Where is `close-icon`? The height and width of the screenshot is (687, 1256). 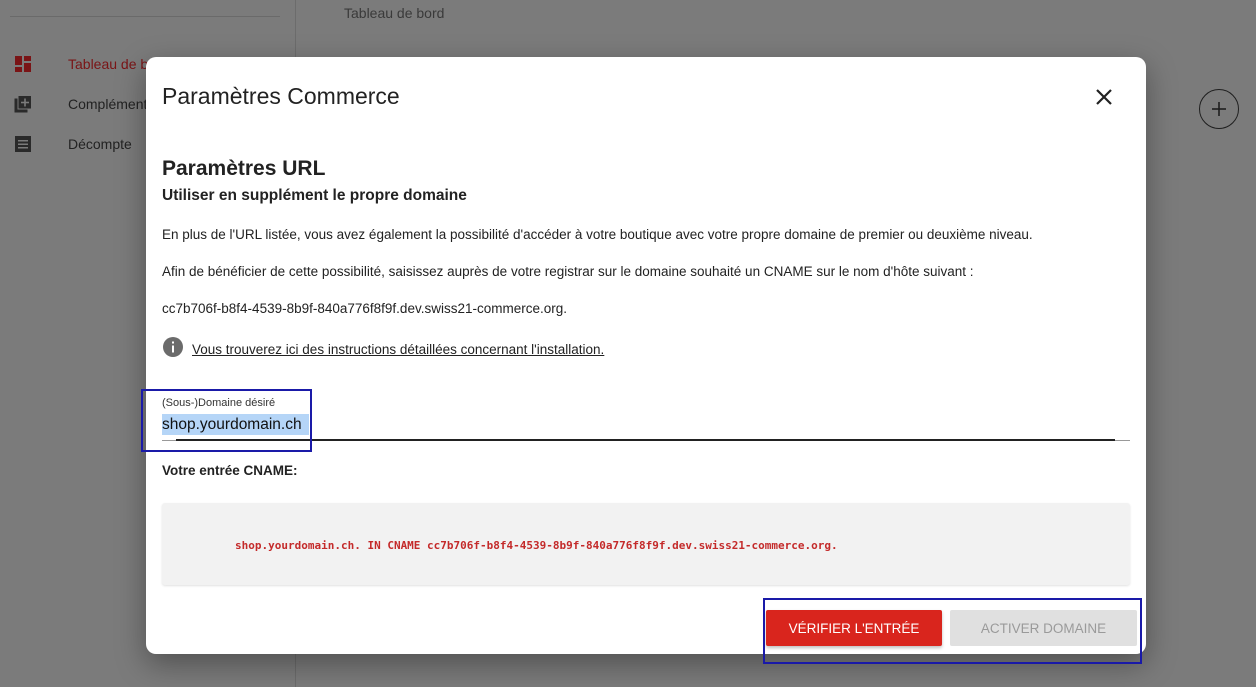
close-icon is located at coordinates (1104, 97).